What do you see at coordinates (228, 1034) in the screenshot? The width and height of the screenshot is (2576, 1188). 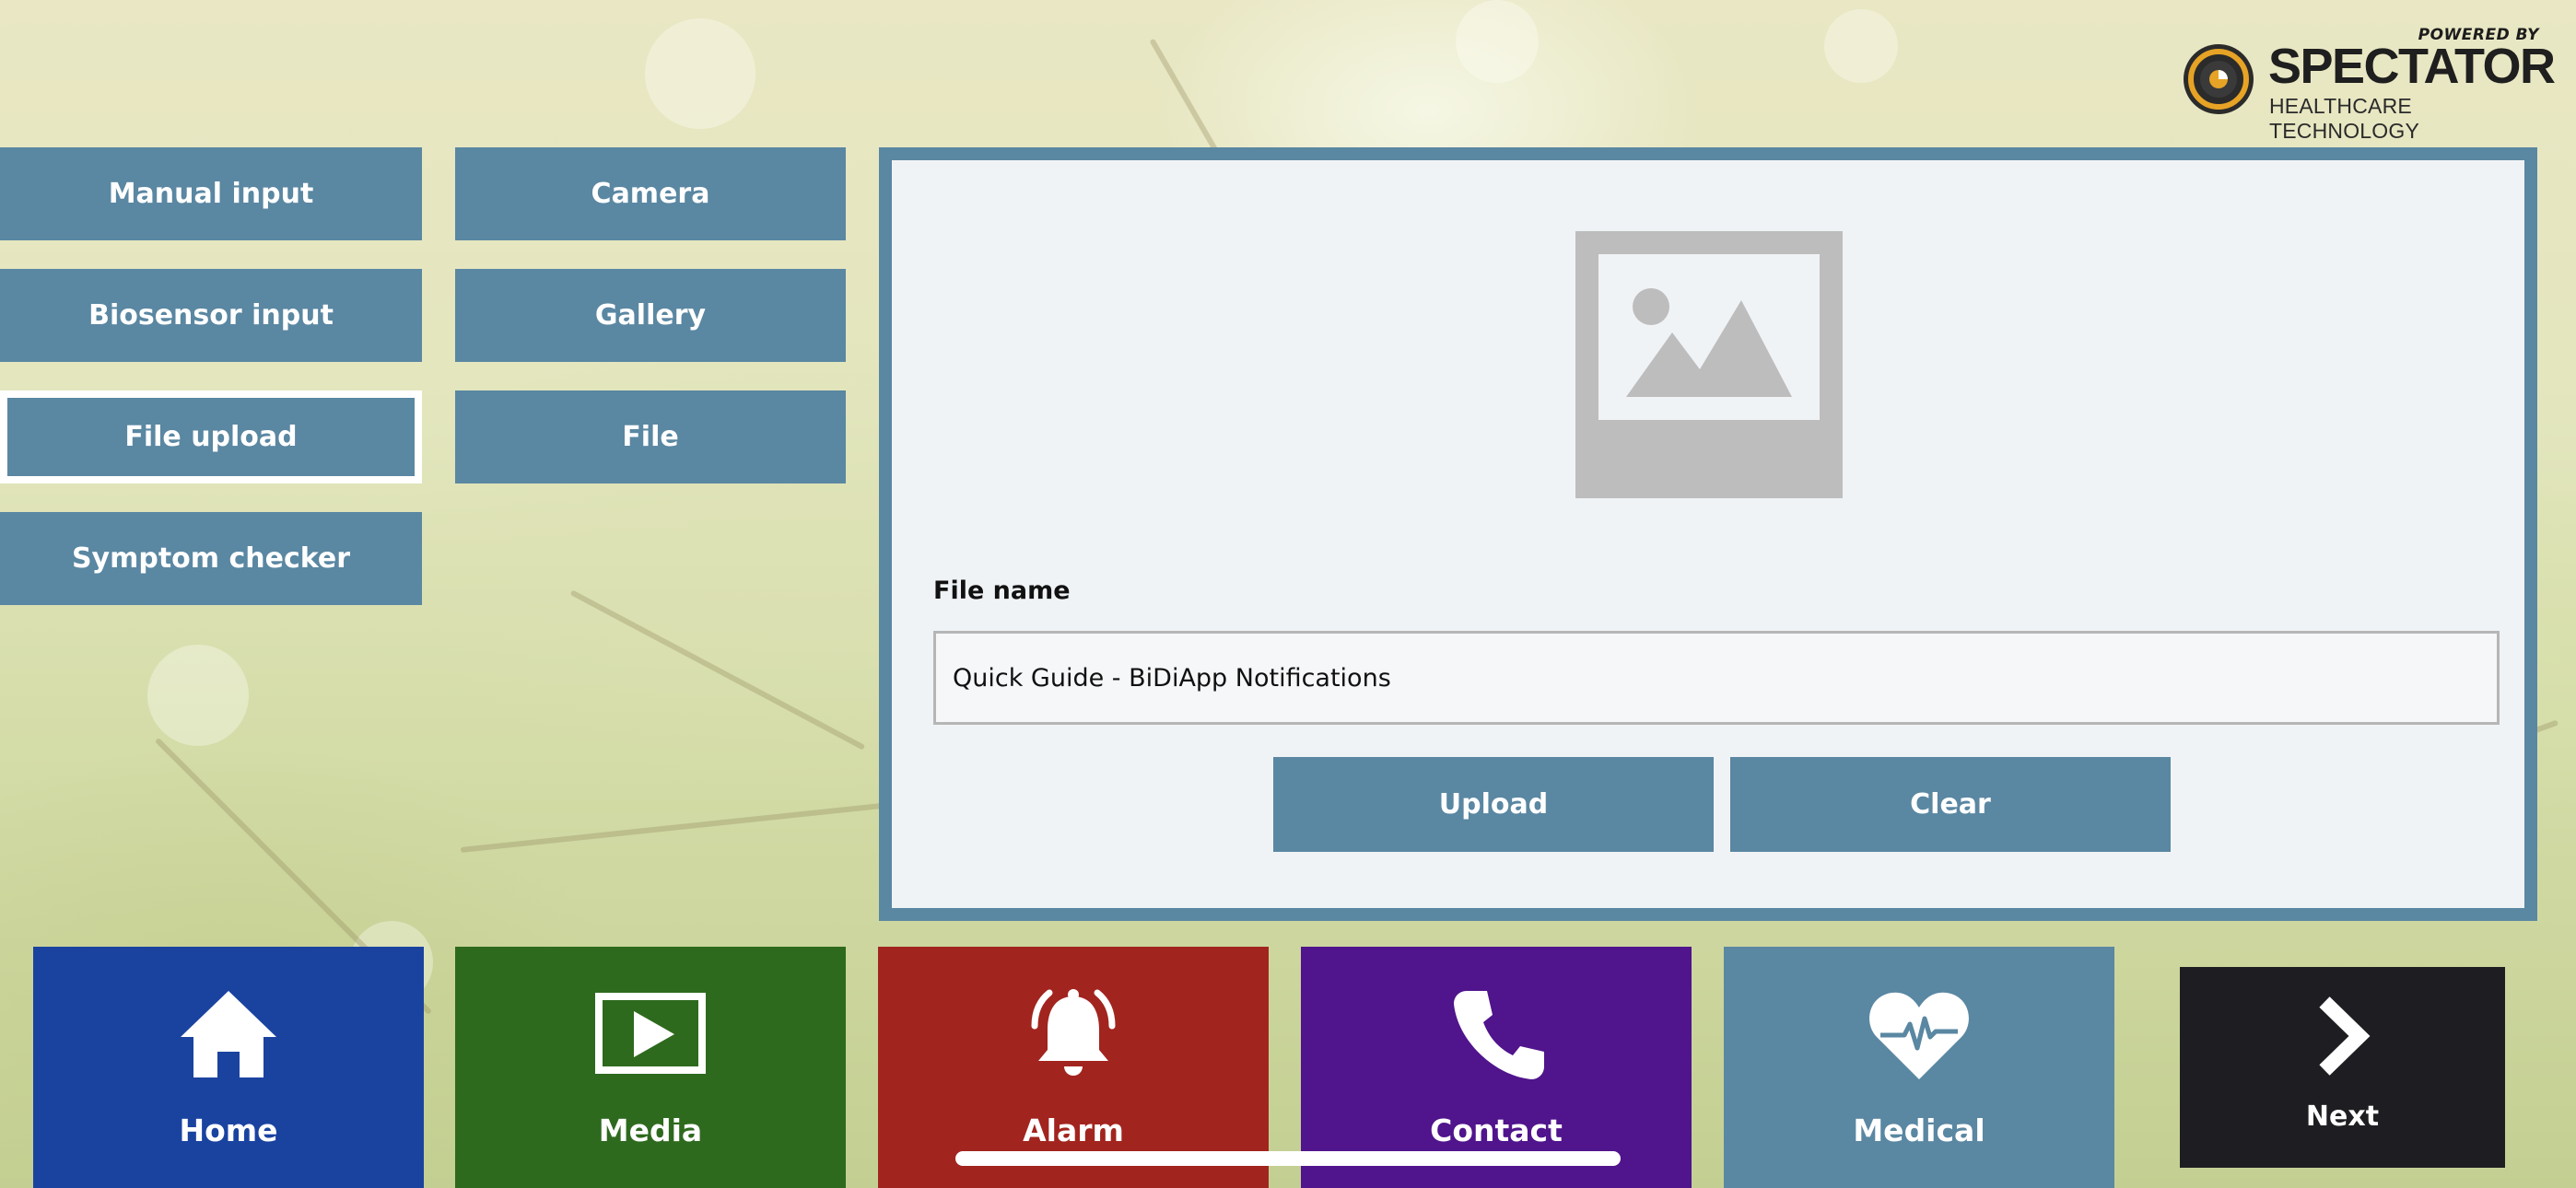 I see `home-icon` at bounding box center [228, 1034].